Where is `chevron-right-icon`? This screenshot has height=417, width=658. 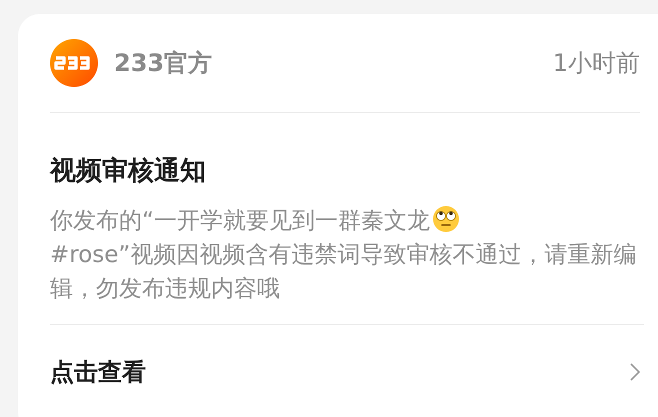 chevron-right-icon is located at coordinates (635, 372).